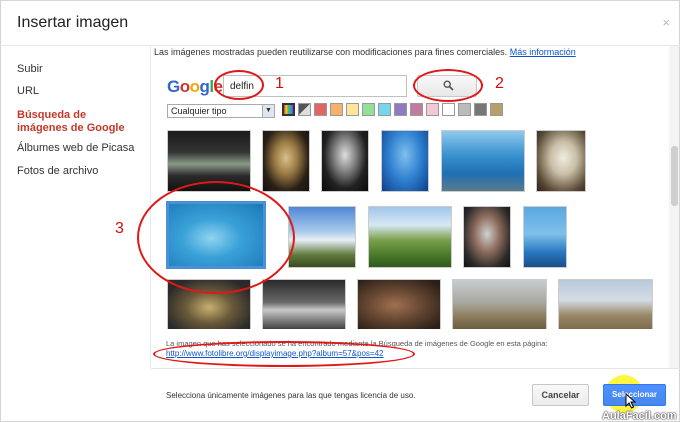  I want to click on cancel-button: Cancelar, so click(560, 395).